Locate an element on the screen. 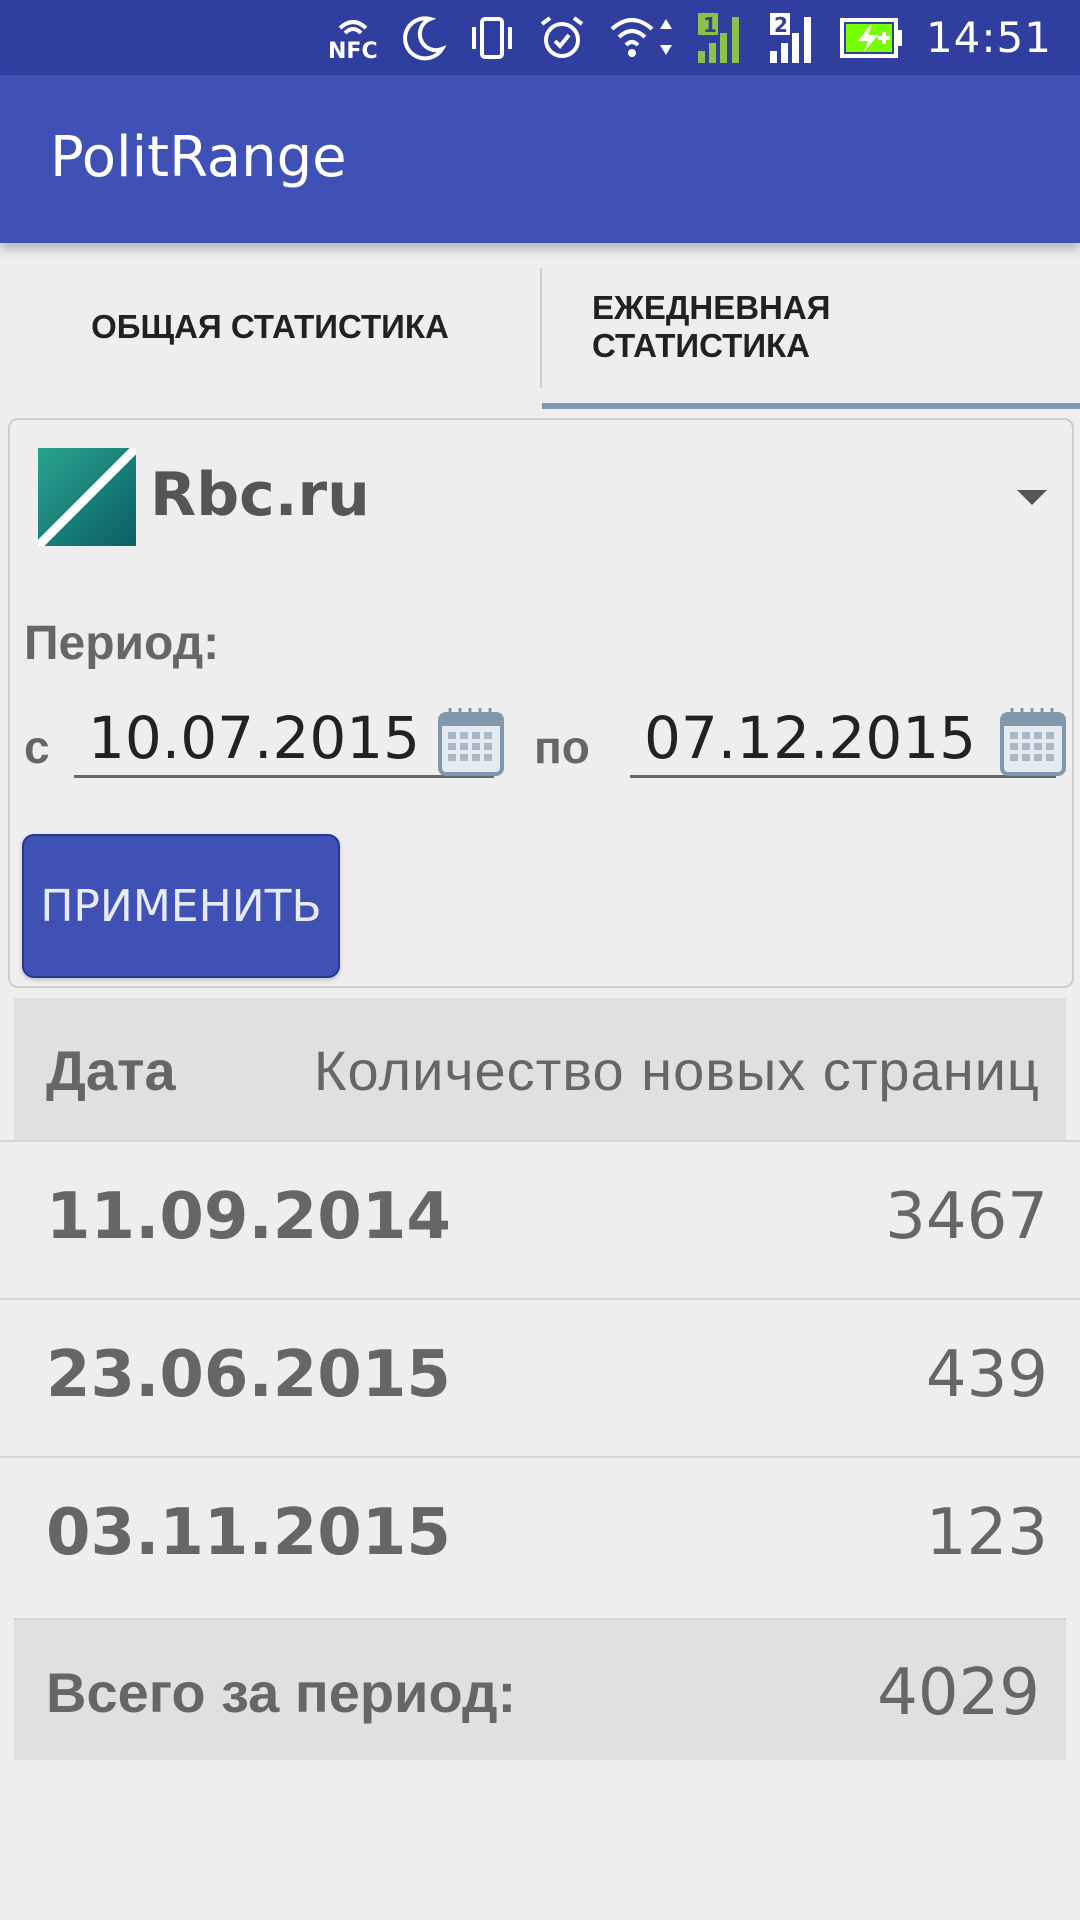 The height and width of the screenshot is (1920, 1080). to-date-field: 07.12.2015 is located at coordinates (848, 734).